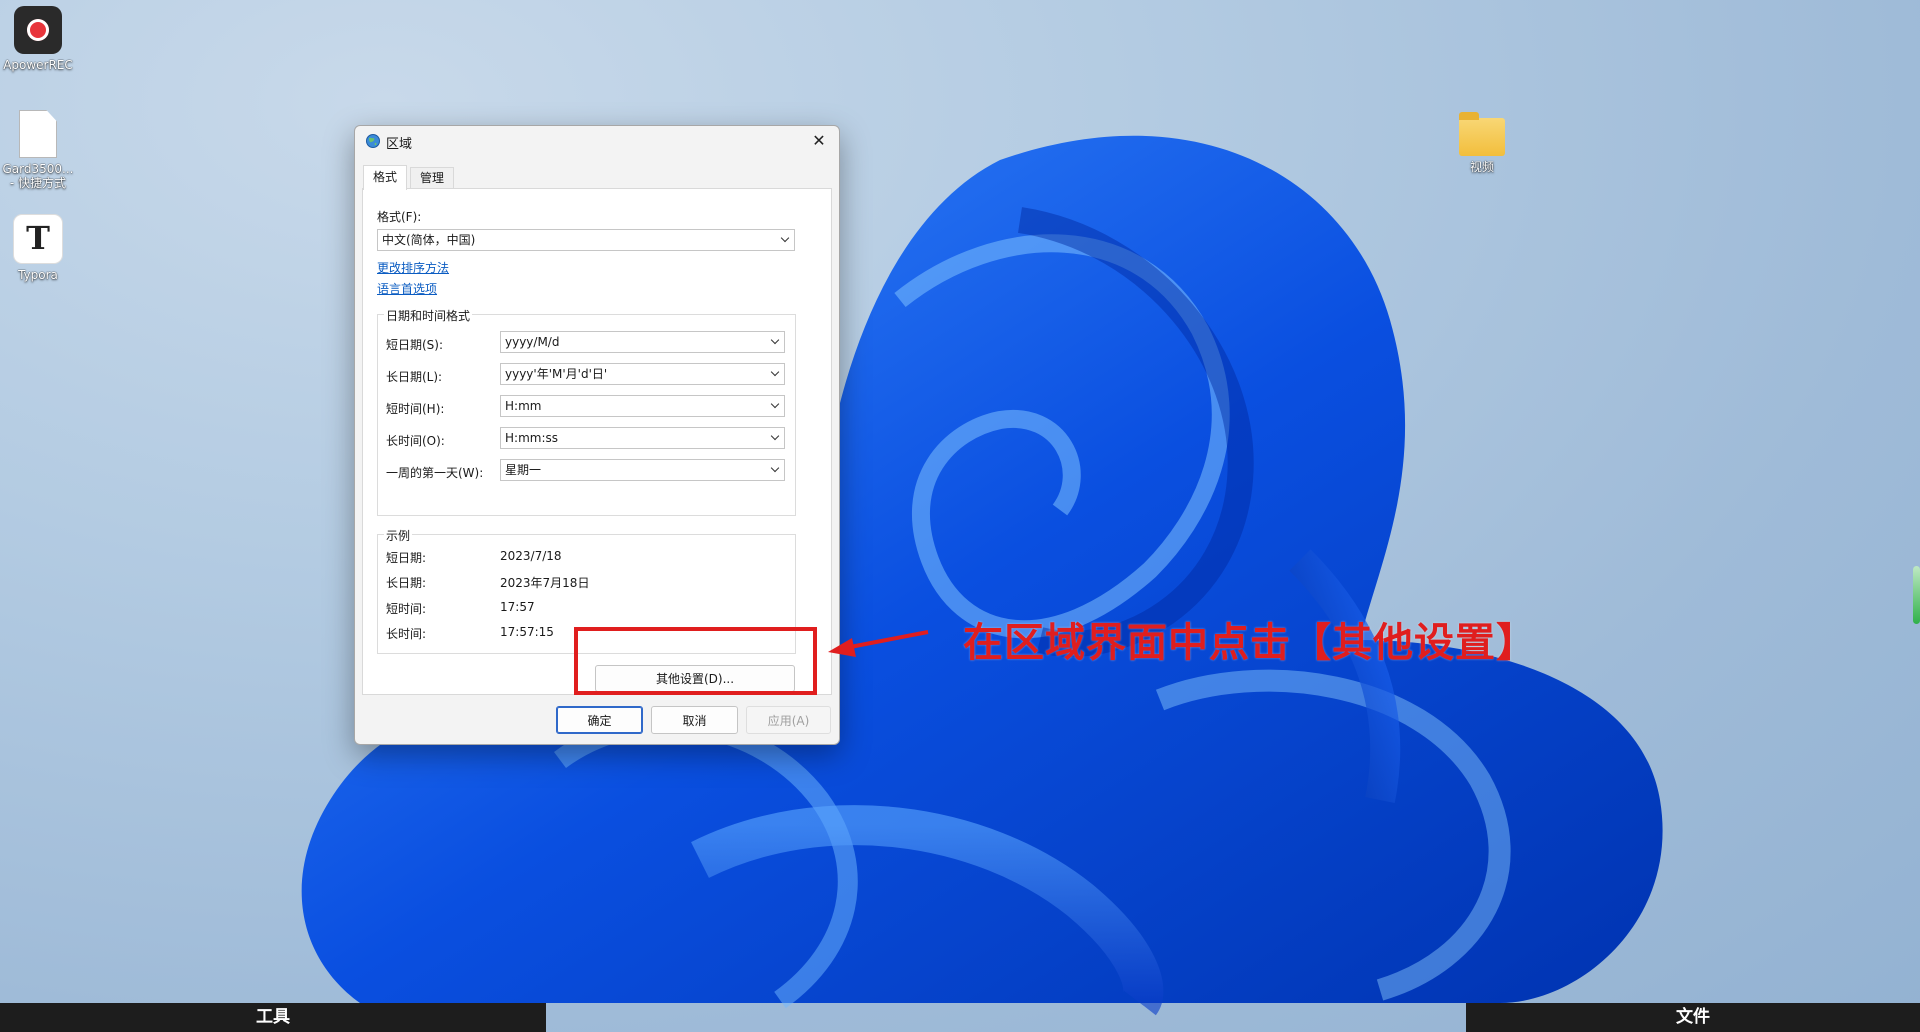  What do you see at coordinates (523, 470) in the screenshot?
I see `first-day-of-week-value: 星期一` at bounding box center [523, 470].